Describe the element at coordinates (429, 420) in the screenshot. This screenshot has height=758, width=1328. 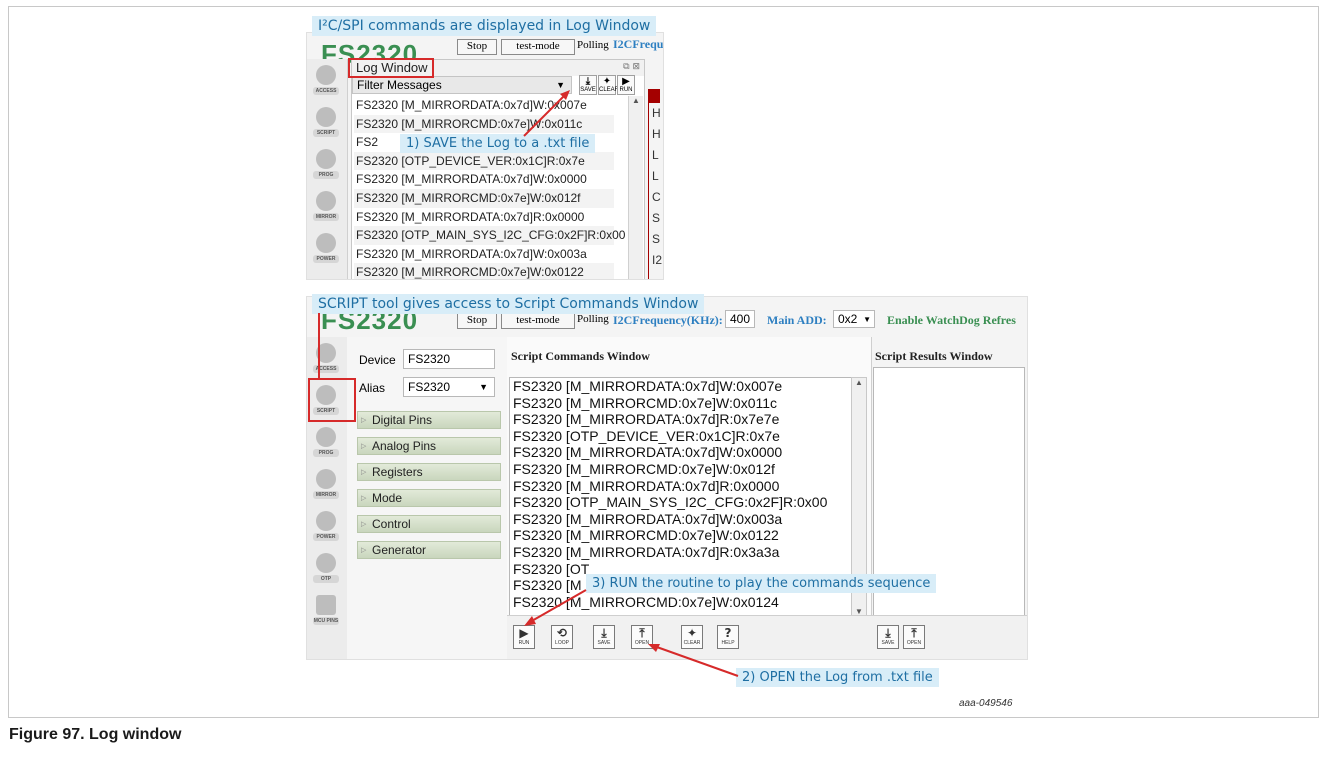
I see `nav-digital-pins: Digital Pins` at that location.